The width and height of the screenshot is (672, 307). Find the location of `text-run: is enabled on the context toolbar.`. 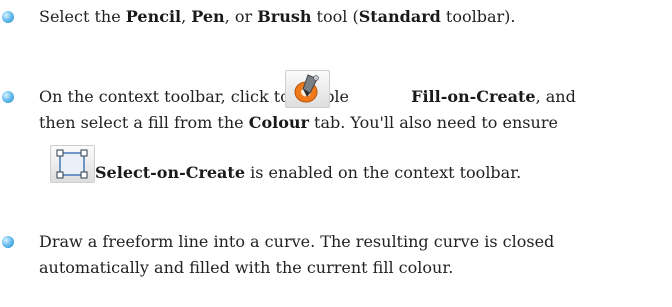

text-run: is enabled on the context toolbar. is located at coordinates (383, 172).